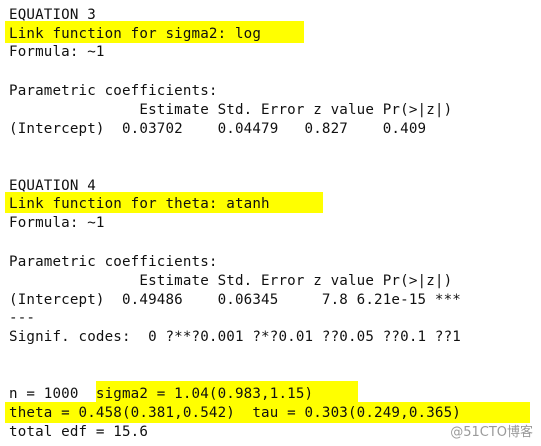 The height and width of the screenshot is (446, 541). Describe the element at coordinates (135, 34) in the screenshot. I see `equation3-link-function: Link function for sigma2: log` at that location.